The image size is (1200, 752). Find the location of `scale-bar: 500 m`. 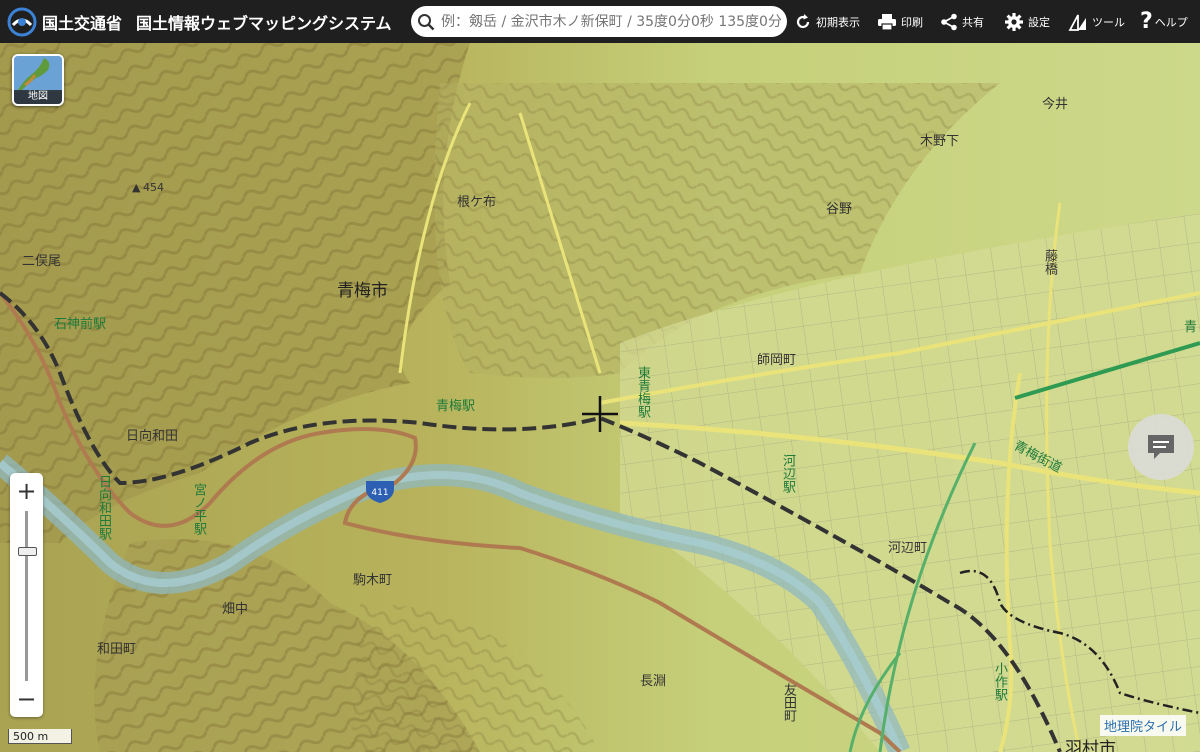

scale-bar: 500 m is located at coordinates (40, 736).